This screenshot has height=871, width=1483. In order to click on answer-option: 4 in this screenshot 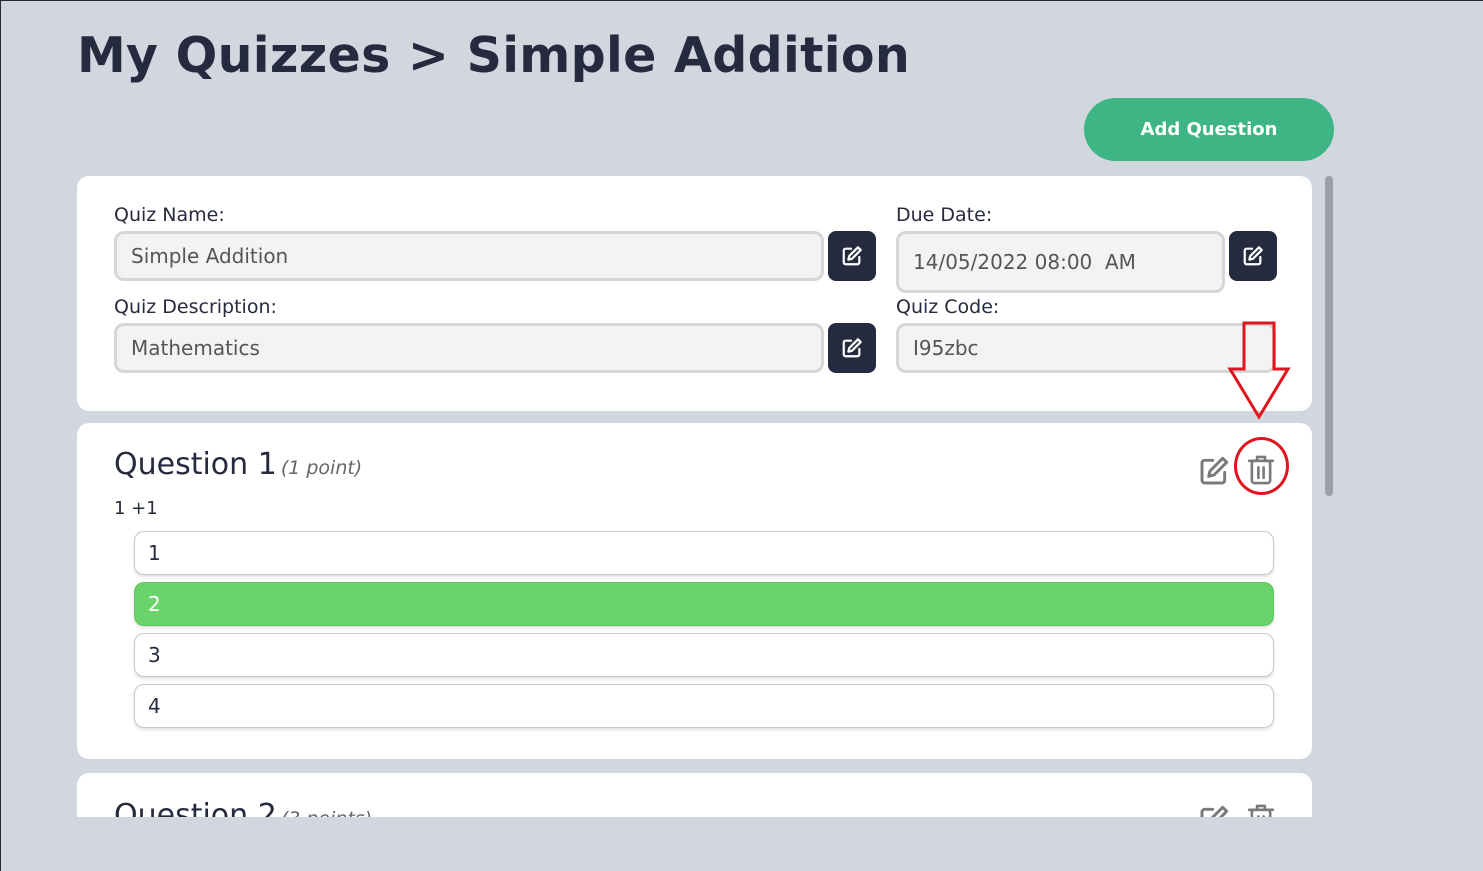, I will do `click(704, 706)`.